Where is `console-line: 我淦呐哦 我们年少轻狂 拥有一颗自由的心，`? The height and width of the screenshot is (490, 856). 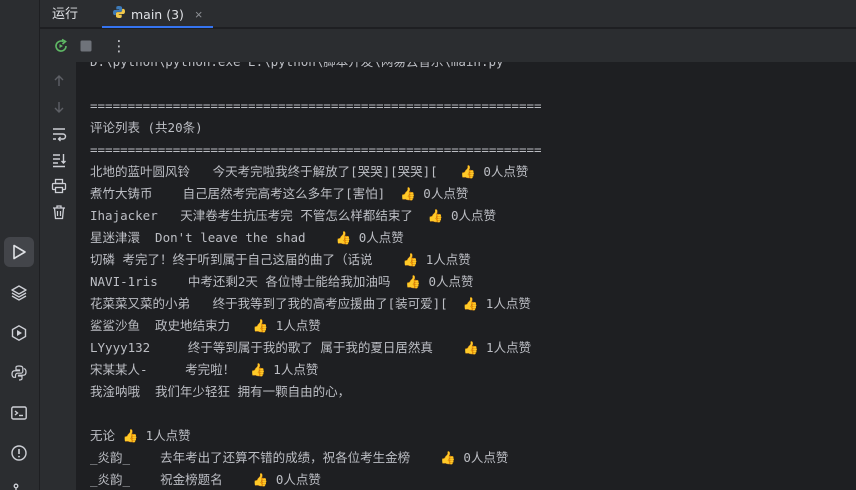 console-line: 我淦呐哦 我们年少轻狂 拥有一颗自由的心， is located at coordinates (220, 391).